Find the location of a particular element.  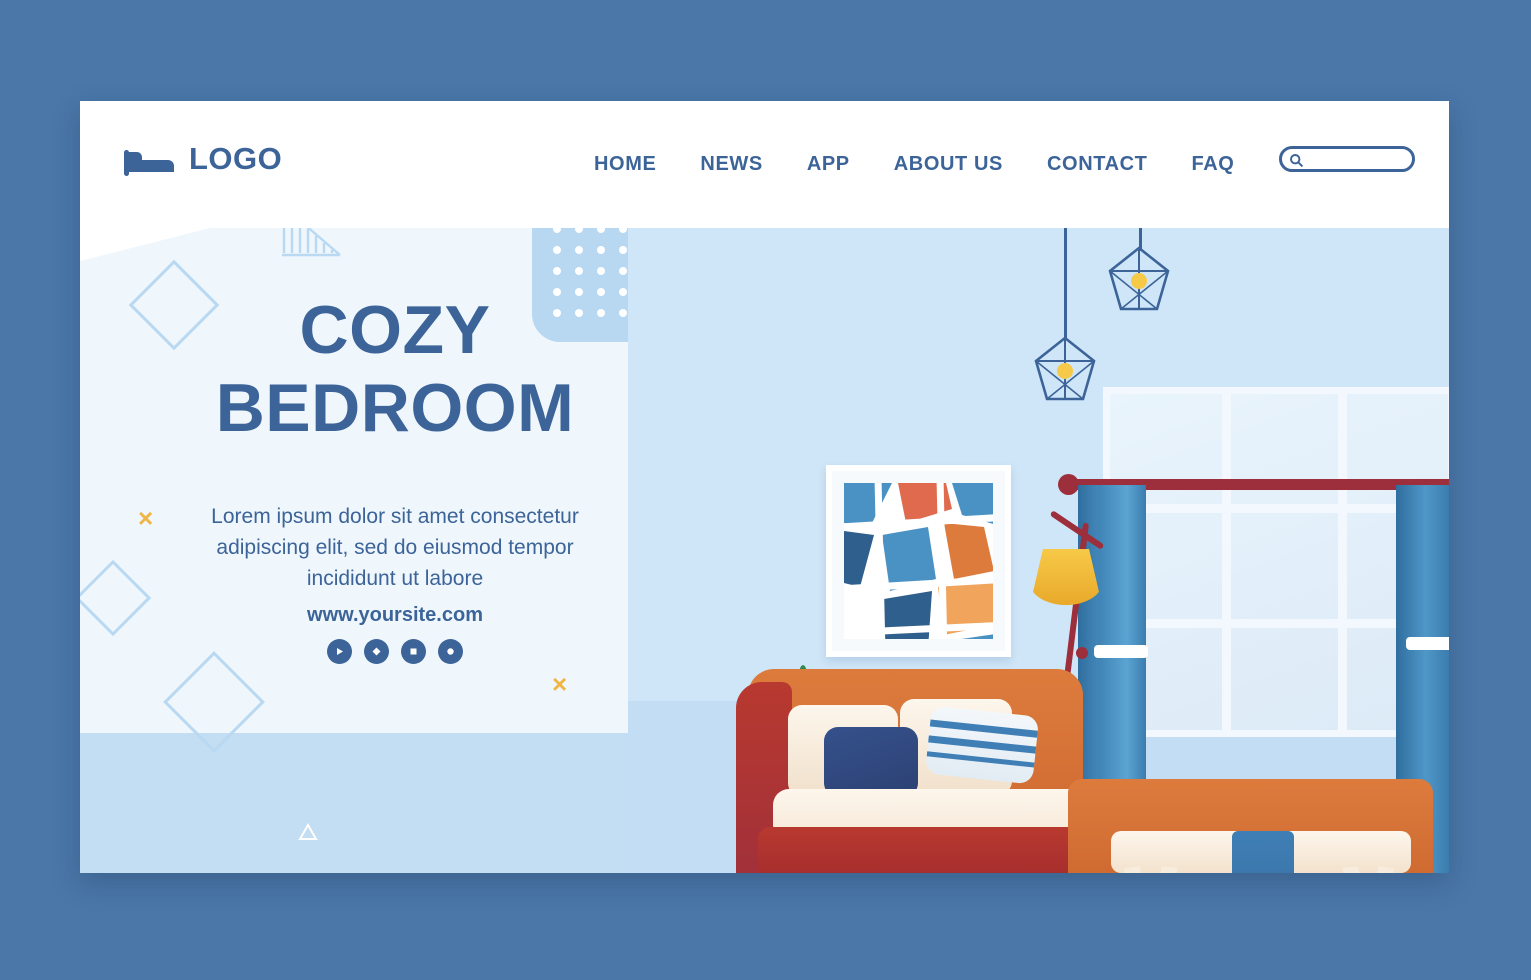

hero-lower-band is located at coordinates (395, 803).